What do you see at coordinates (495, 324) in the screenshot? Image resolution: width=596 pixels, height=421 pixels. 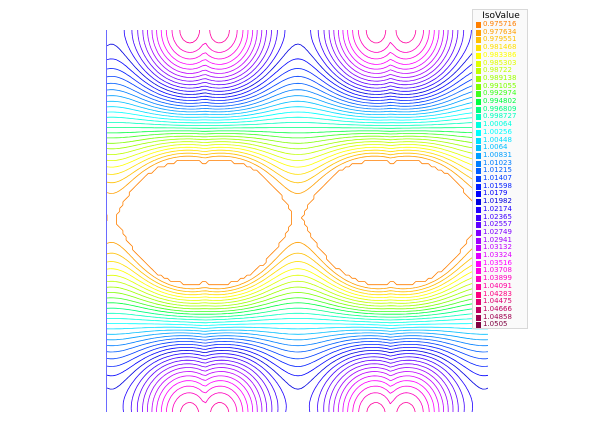 I see `legend-label: 1.0505` at bounding box center [495, 324].